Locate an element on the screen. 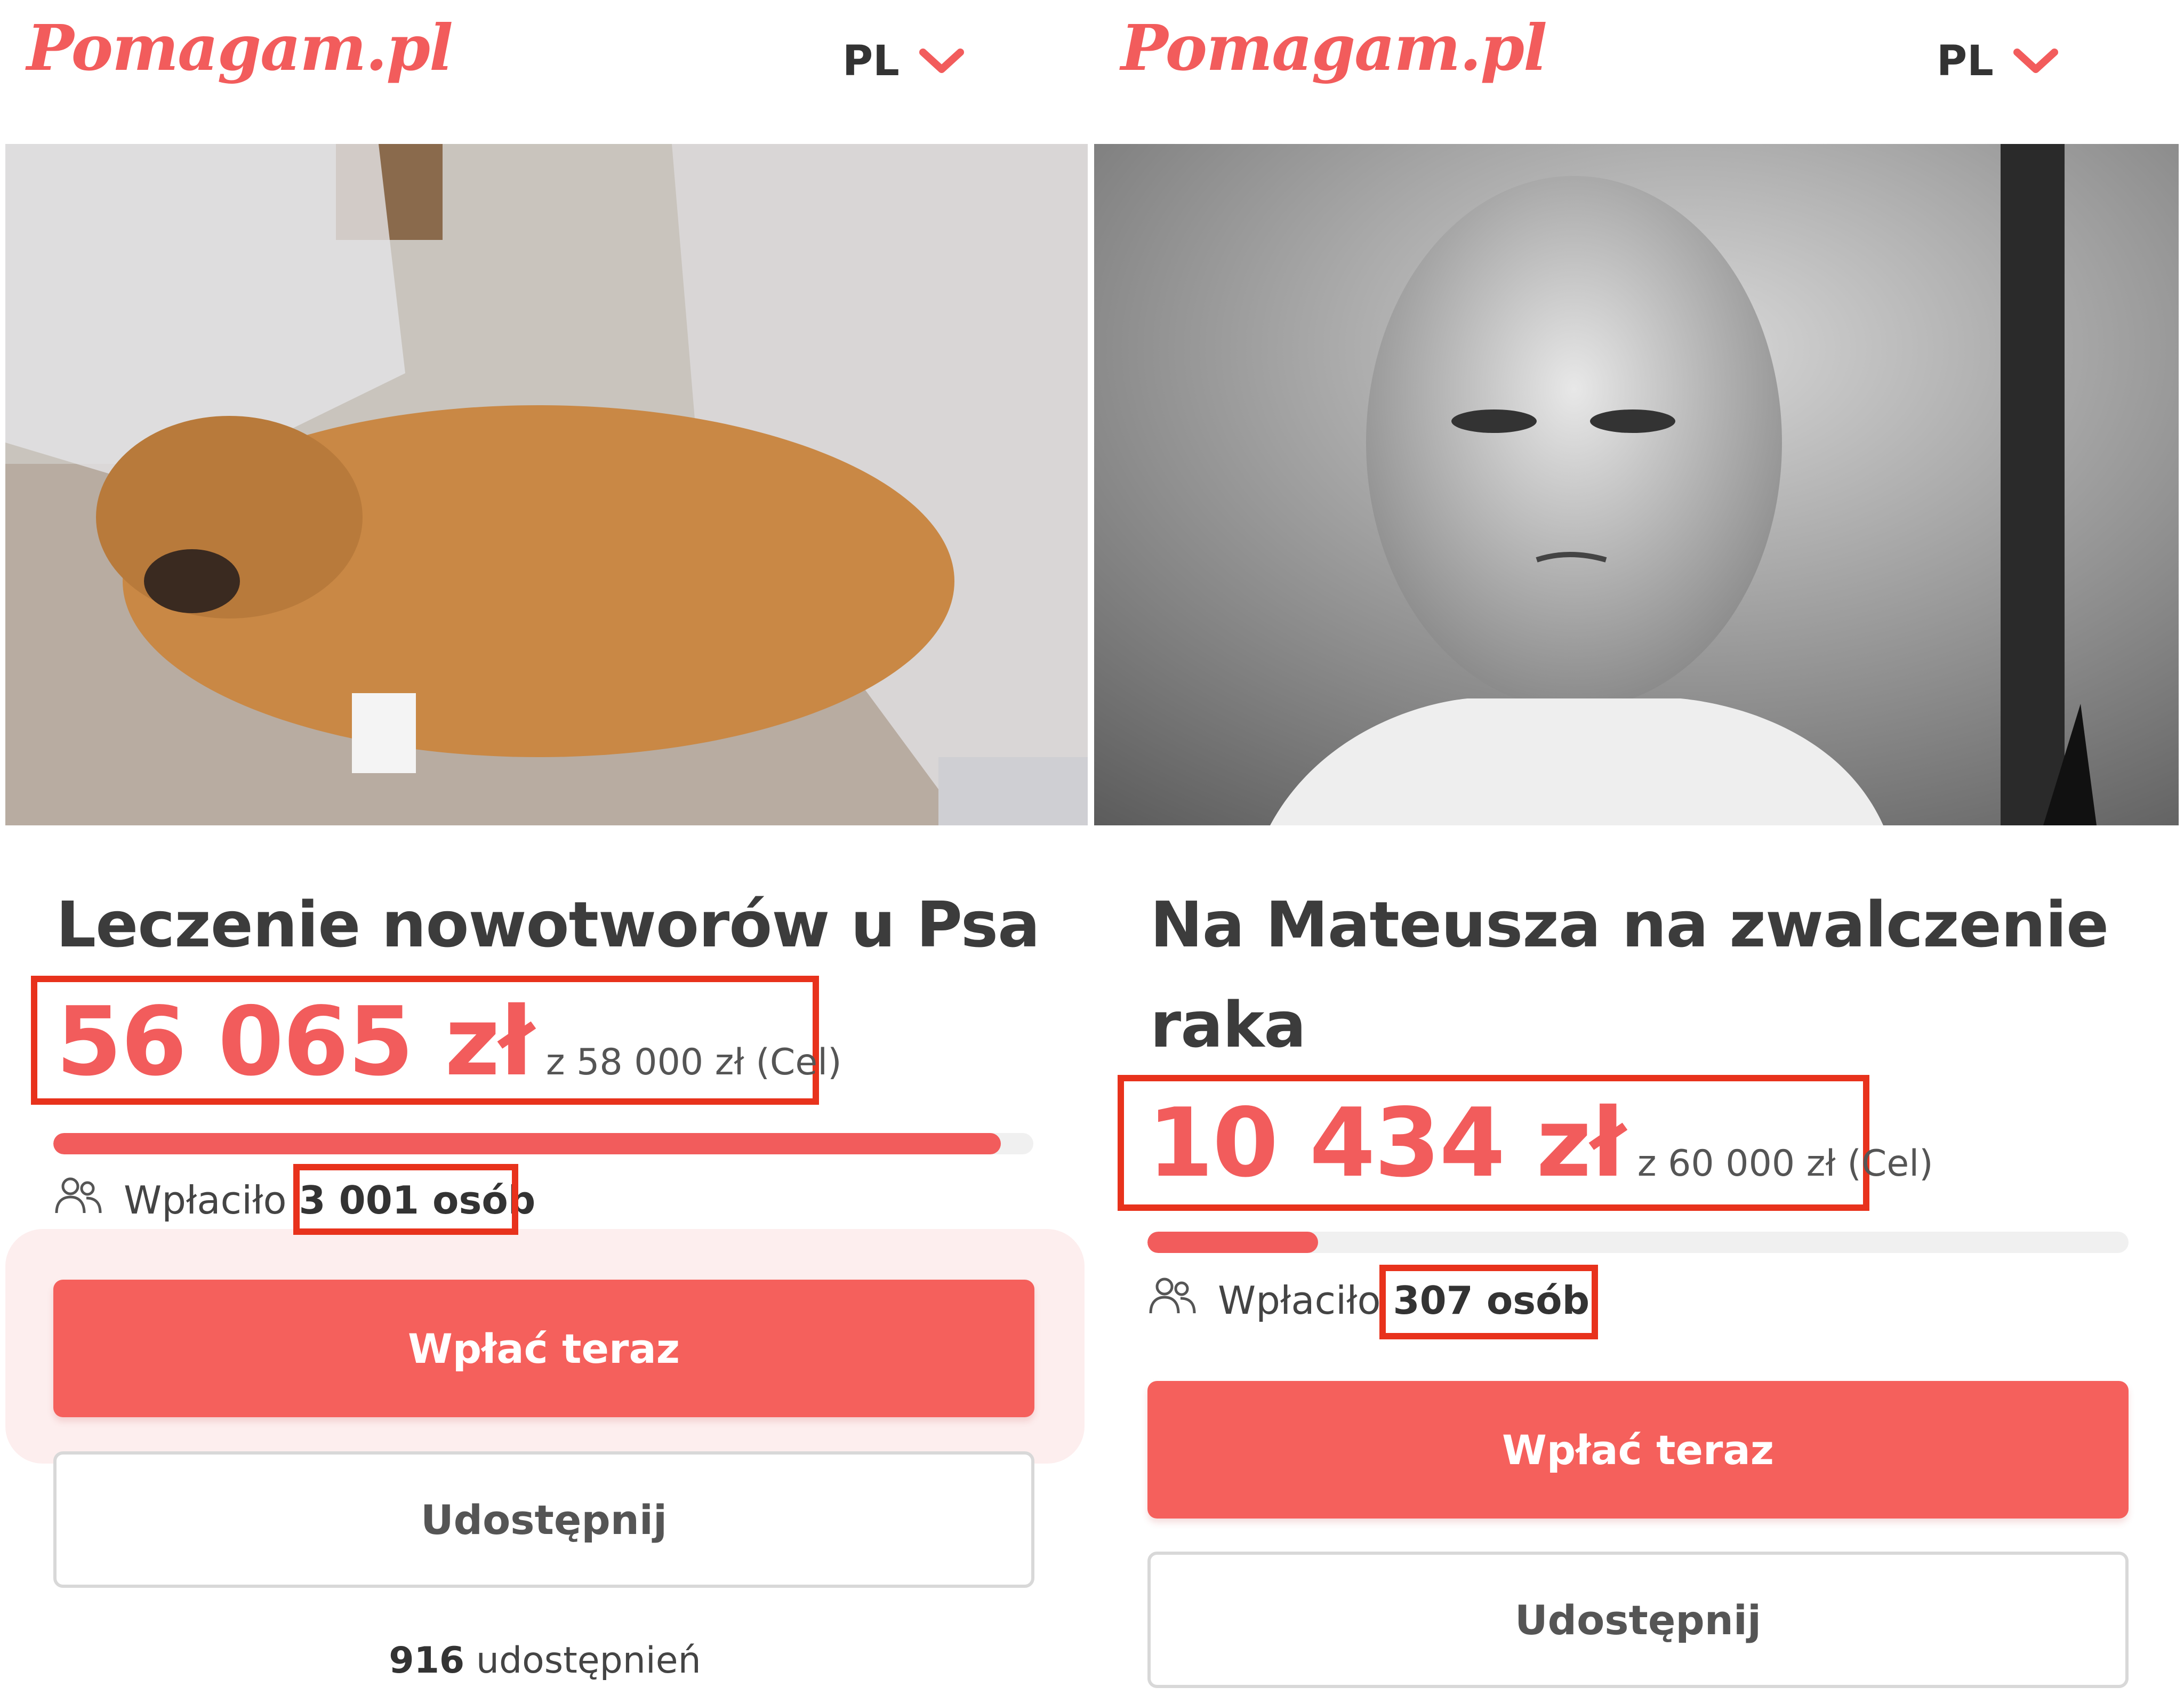  amount-raised: 10 434 zł is located at coordinates (1386, 1143).